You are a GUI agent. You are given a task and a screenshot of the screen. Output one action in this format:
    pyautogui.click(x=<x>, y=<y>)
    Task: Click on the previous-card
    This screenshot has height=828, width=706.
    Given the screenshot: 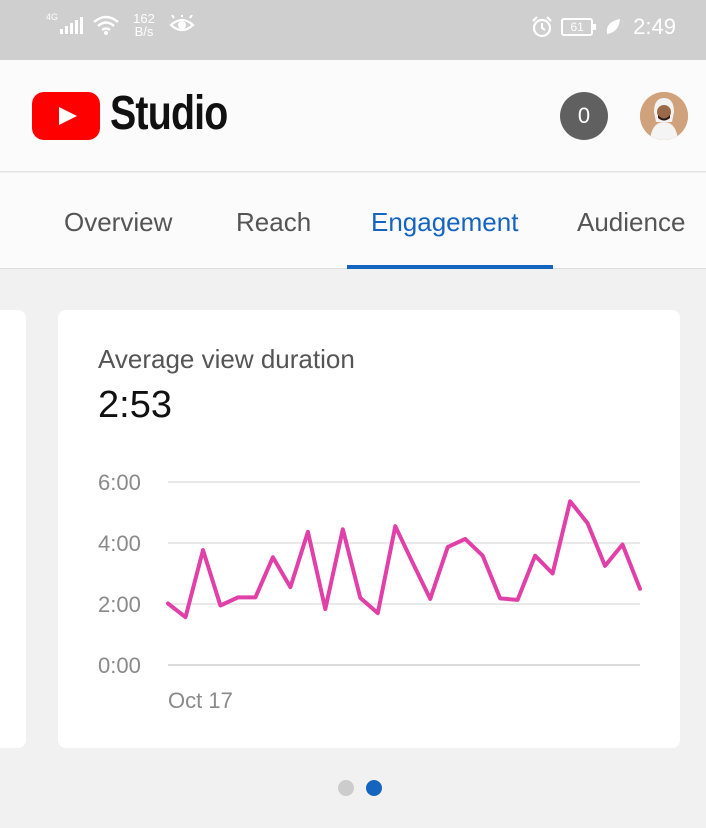 What is the action you would take?
    pyautogui.click(x=13, y=529)
    